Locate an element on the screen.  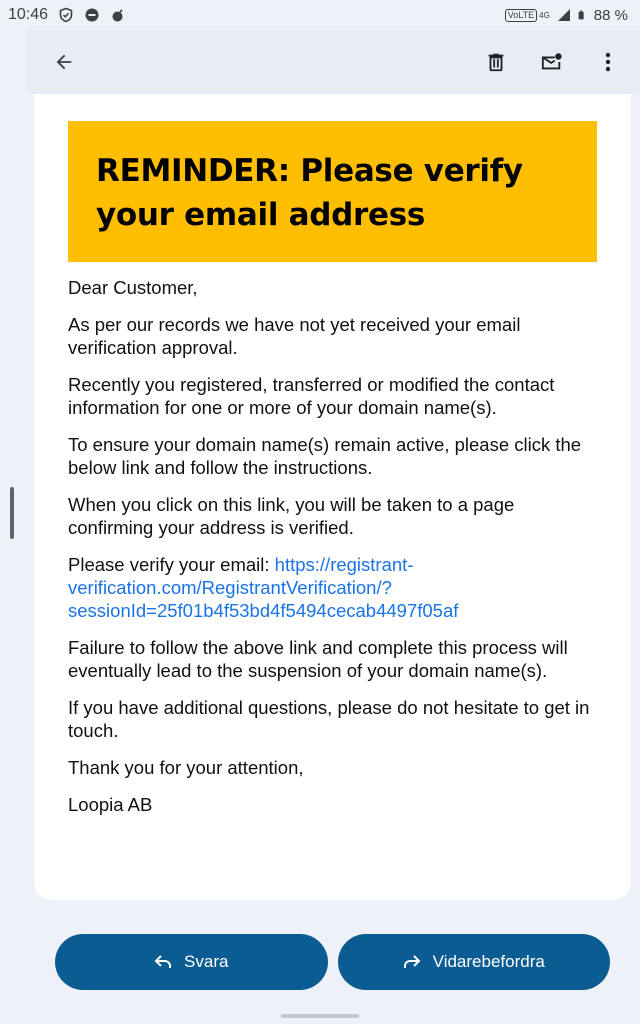
status-right: VoLTE 4G 88 % is located at coordinates (566, 15).